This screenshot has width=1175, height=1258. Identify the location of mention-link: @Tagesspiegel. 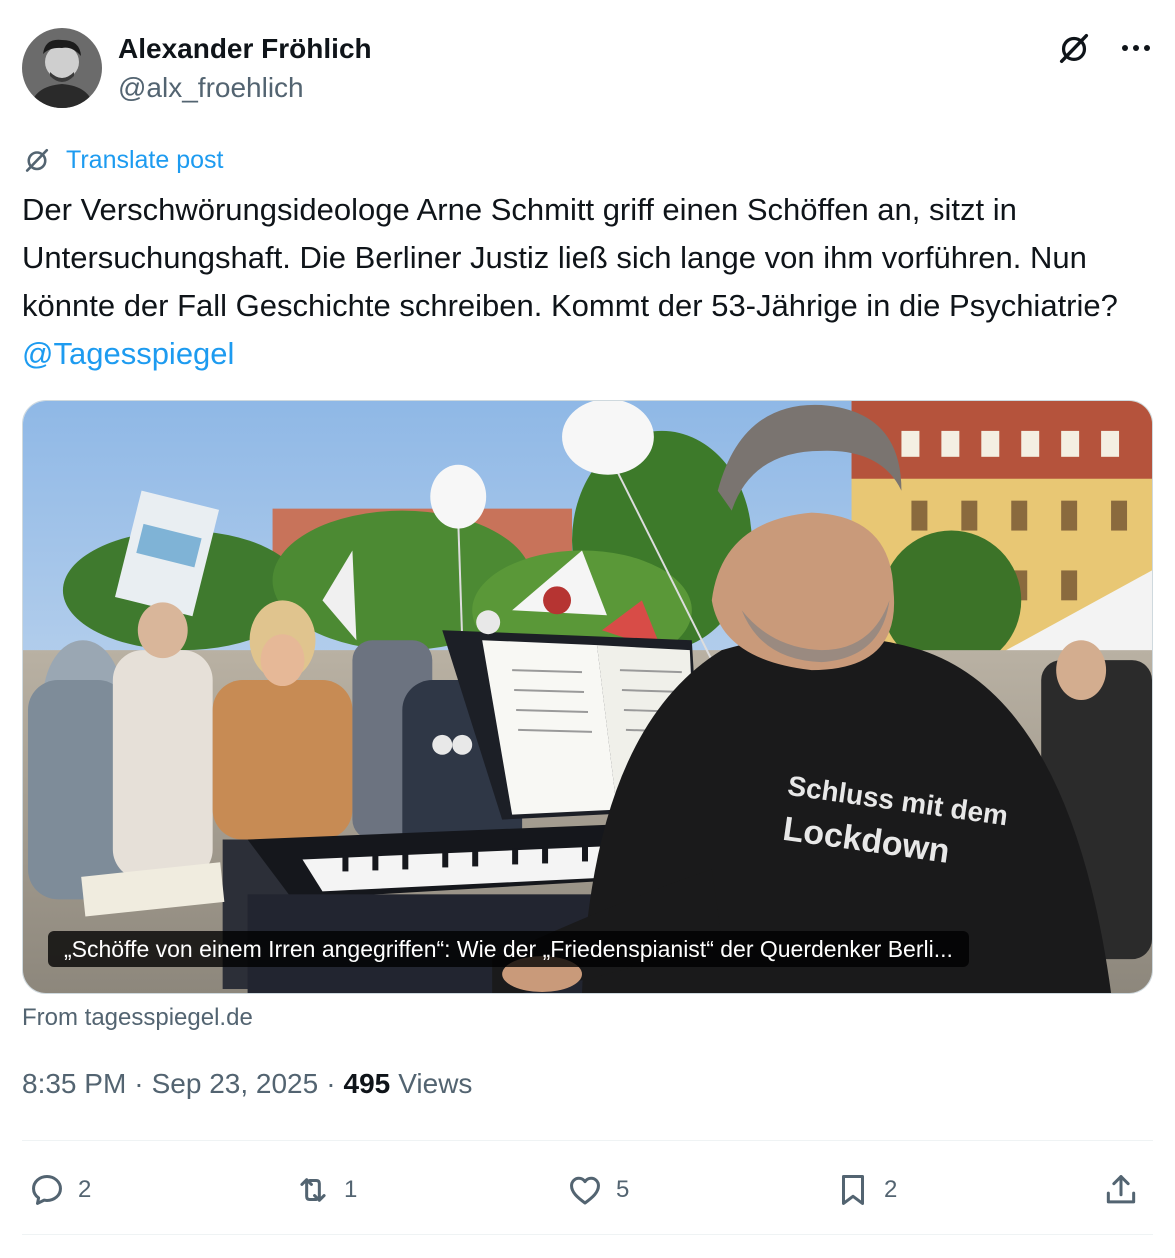
(128, 353).